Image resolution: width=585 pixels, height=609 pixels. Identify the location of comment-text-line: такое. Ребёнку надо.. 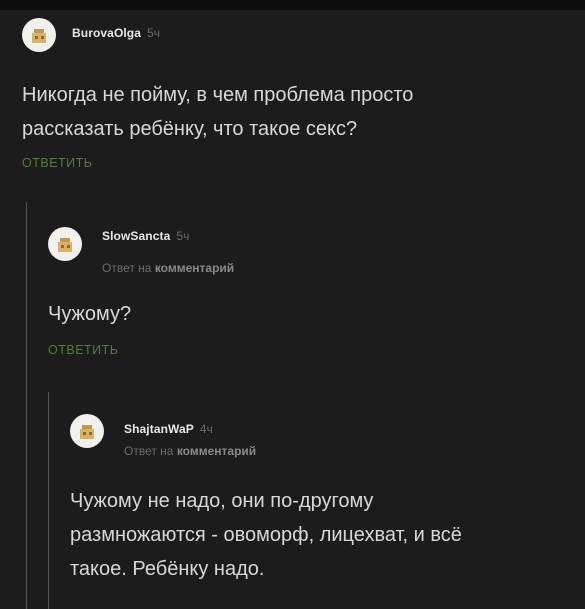
(167, 569).